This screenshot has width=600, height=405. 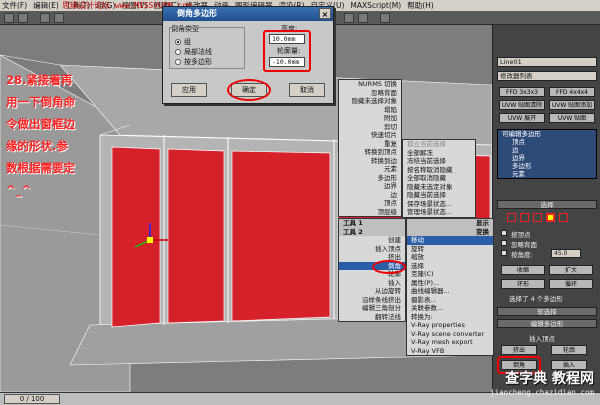 What do you see at coordinates (571, 270) in the screenshot?
I see `grow-button: 扩大` at bounding box center [571, 270].